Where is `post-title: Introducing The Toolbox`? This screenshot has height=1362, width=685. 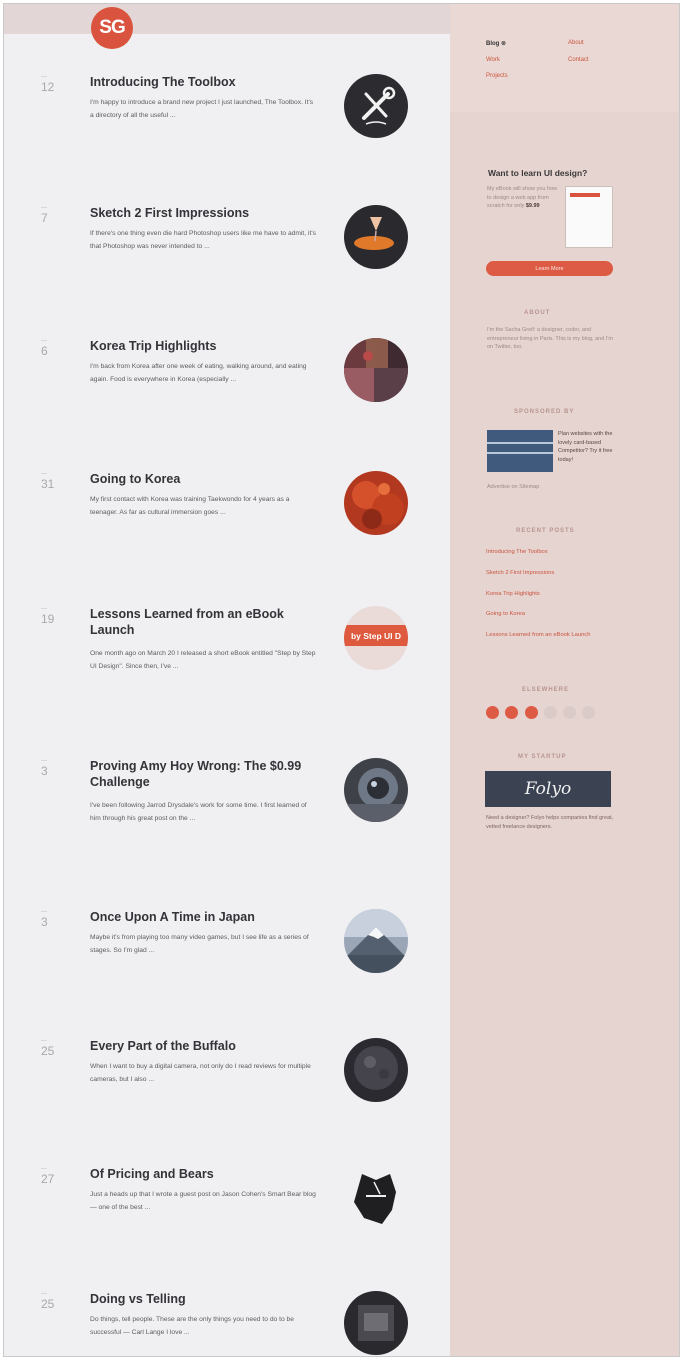
post-title: Introducing The Toolbox is located at coordinates (202, 82).